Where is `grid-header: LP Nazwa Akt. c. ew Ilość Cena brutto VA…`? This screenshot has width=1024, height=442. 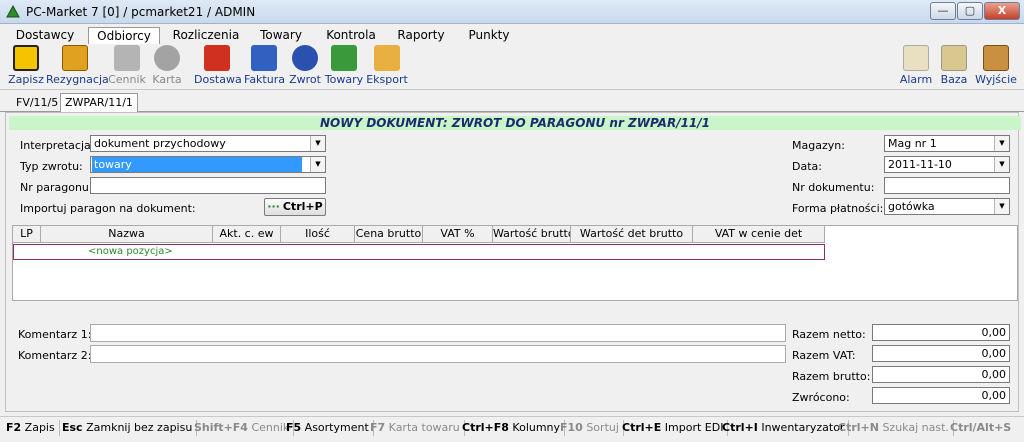 grid-header: LP Nazwa Akt. c. ew Ilość Cena brutto VA… is located at coordinates (419, 234).